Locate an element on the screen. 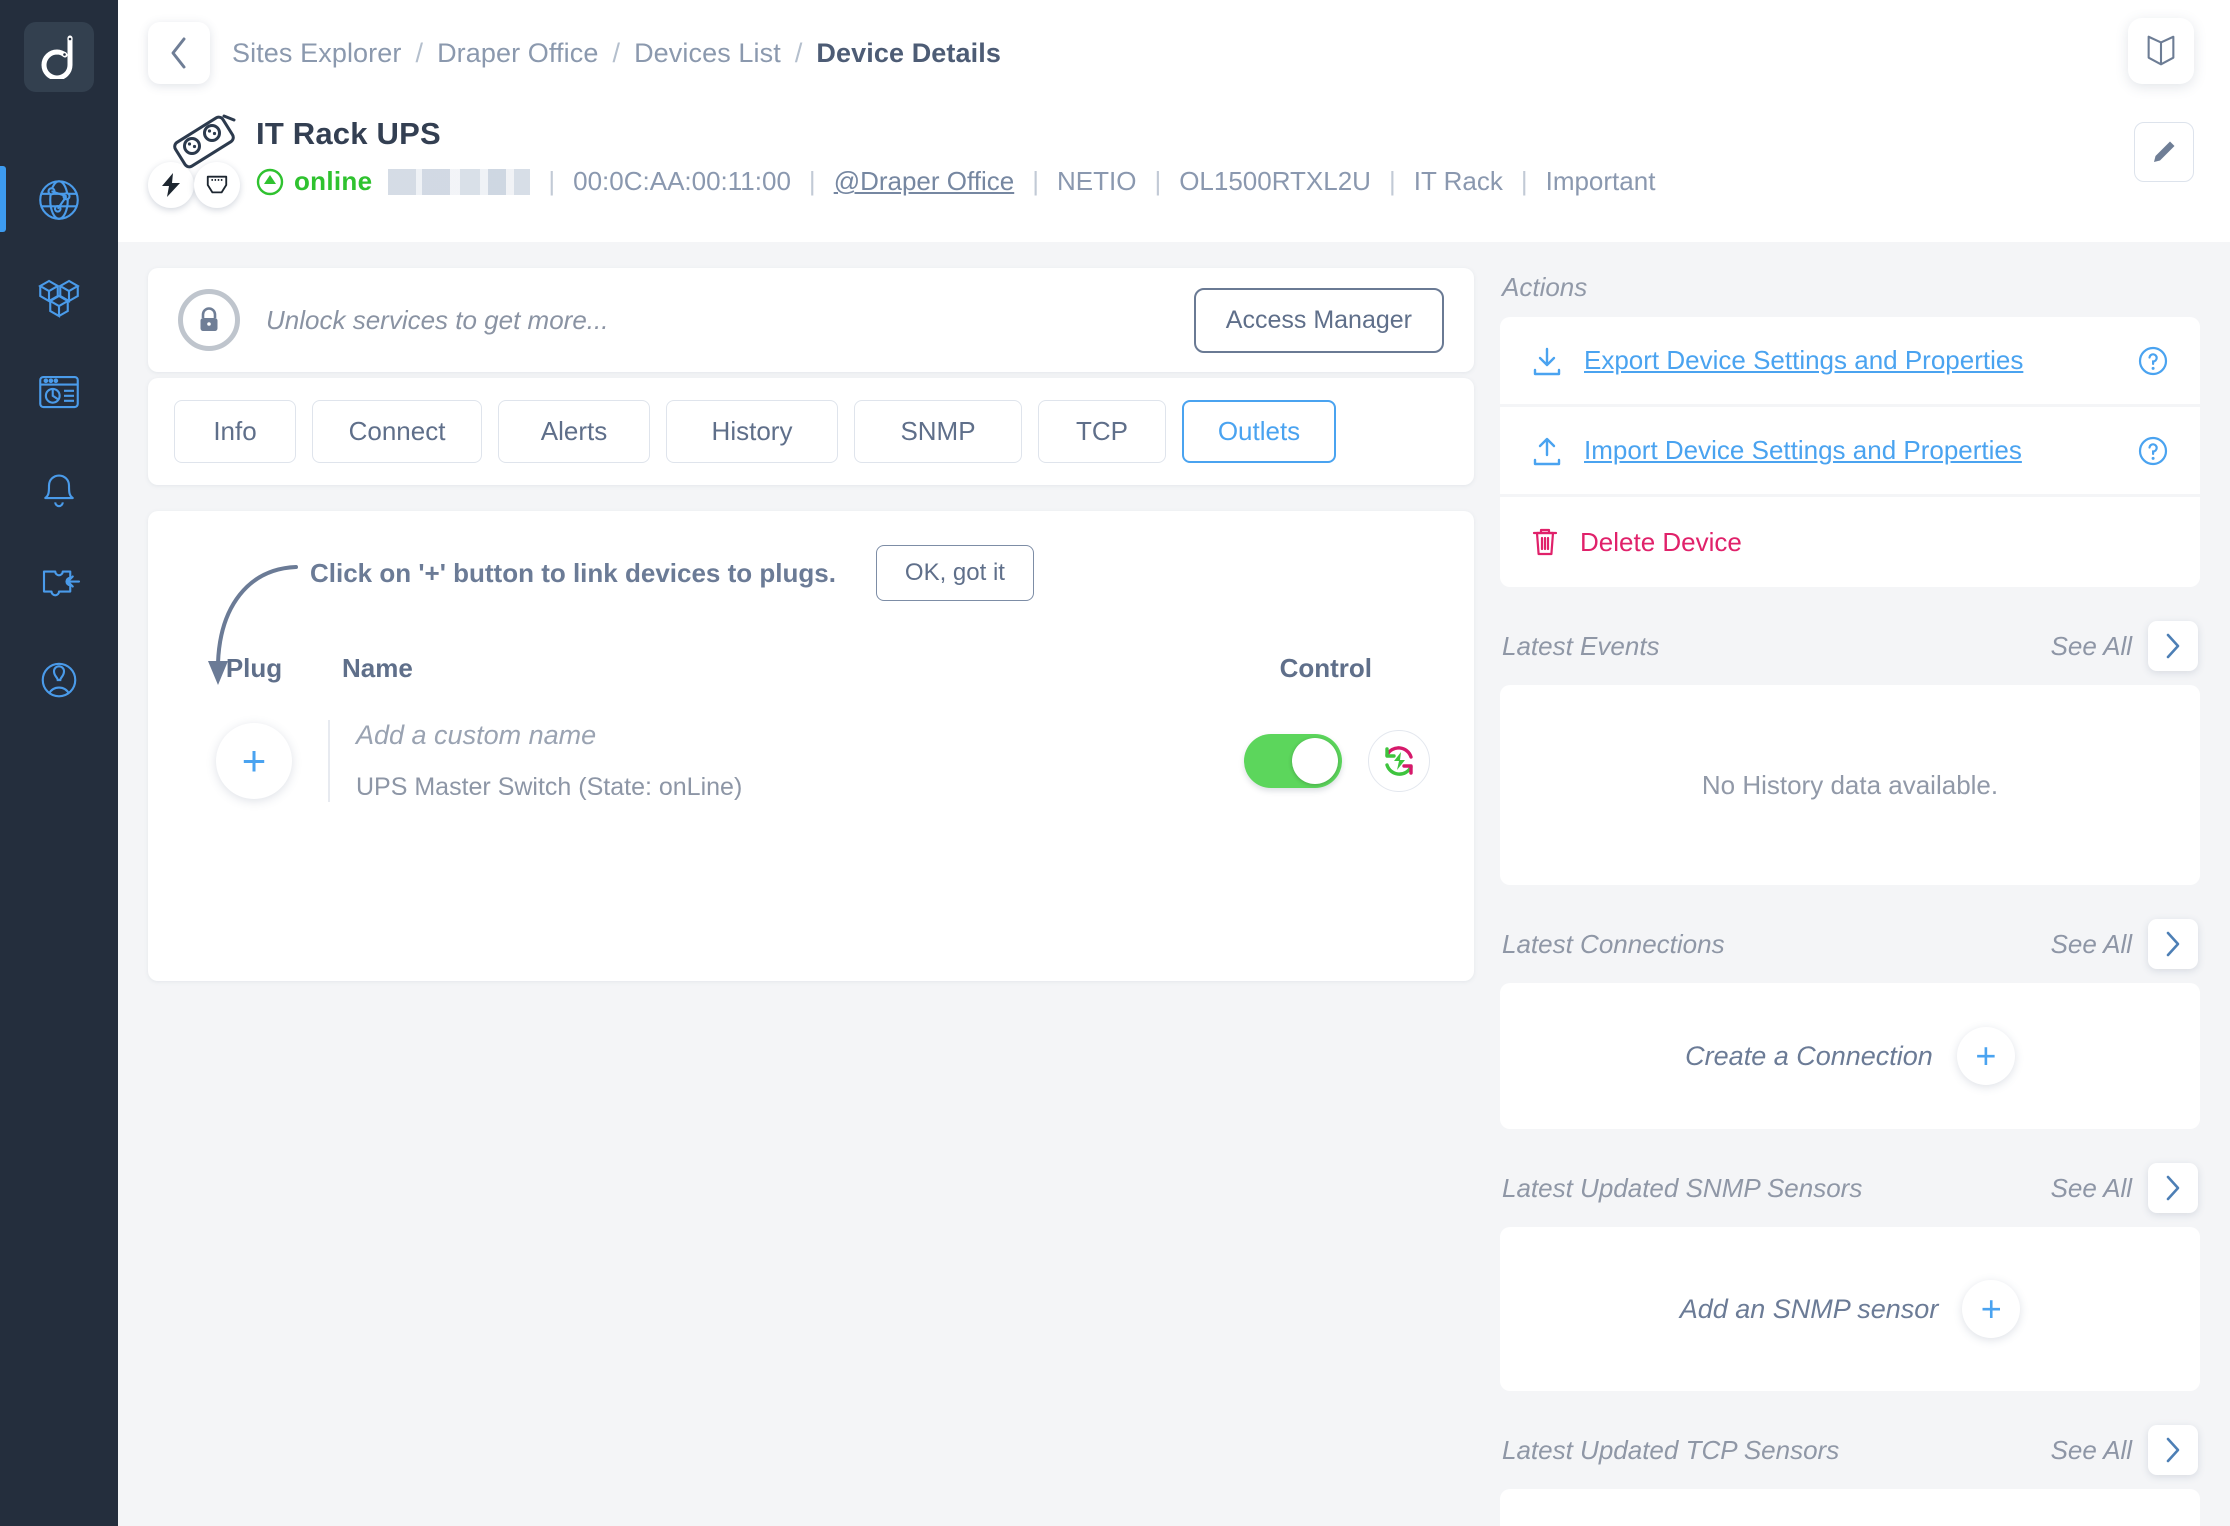 This screenshot has height=1526, width=2230. column-header-control: Control is located at coordinates (1325, 668).